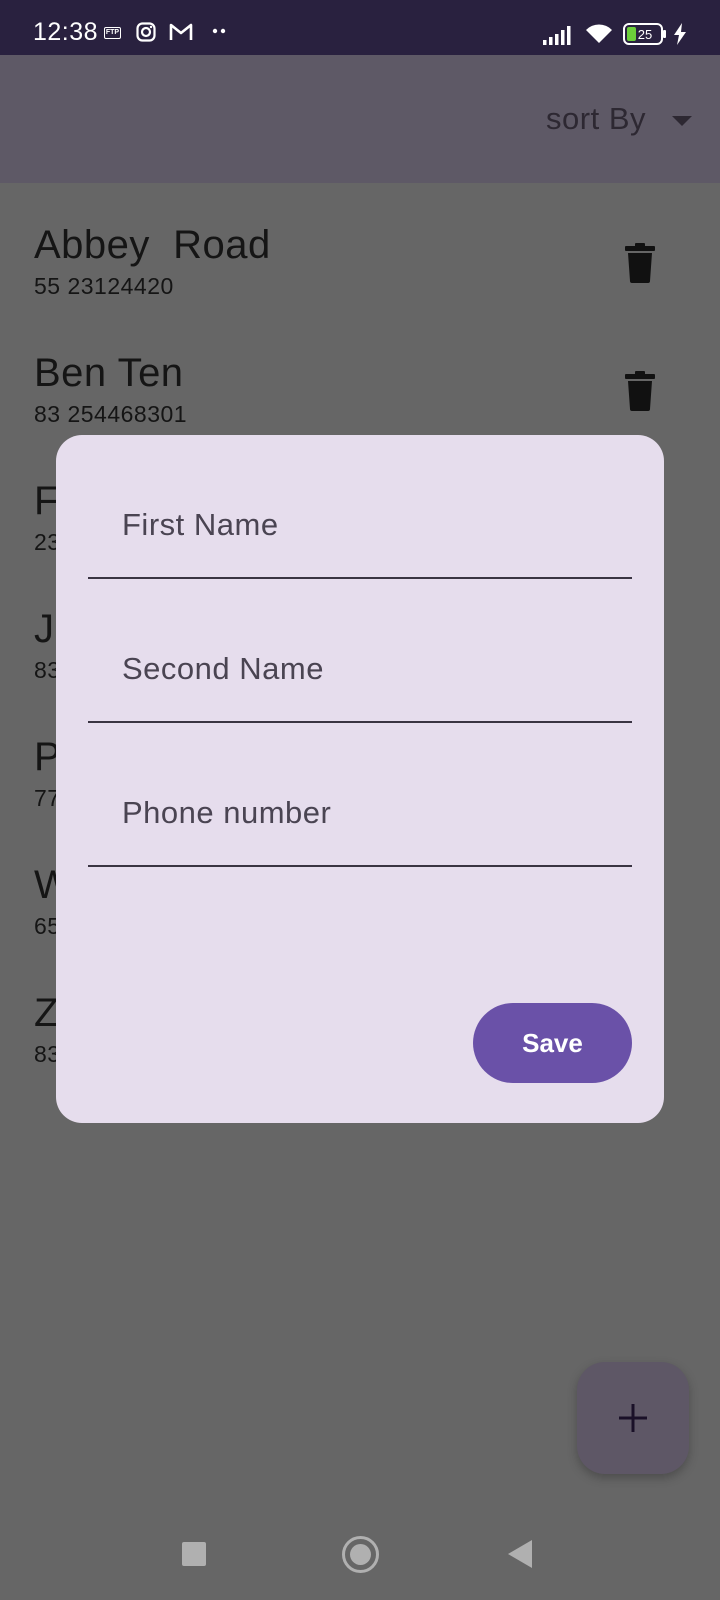 This screenshot has width=720, height=1600. What do you see at coordinates (360, 795) in the screenshot?
I see `phone-number-field: Phone number` at bounding box center [360, 795].